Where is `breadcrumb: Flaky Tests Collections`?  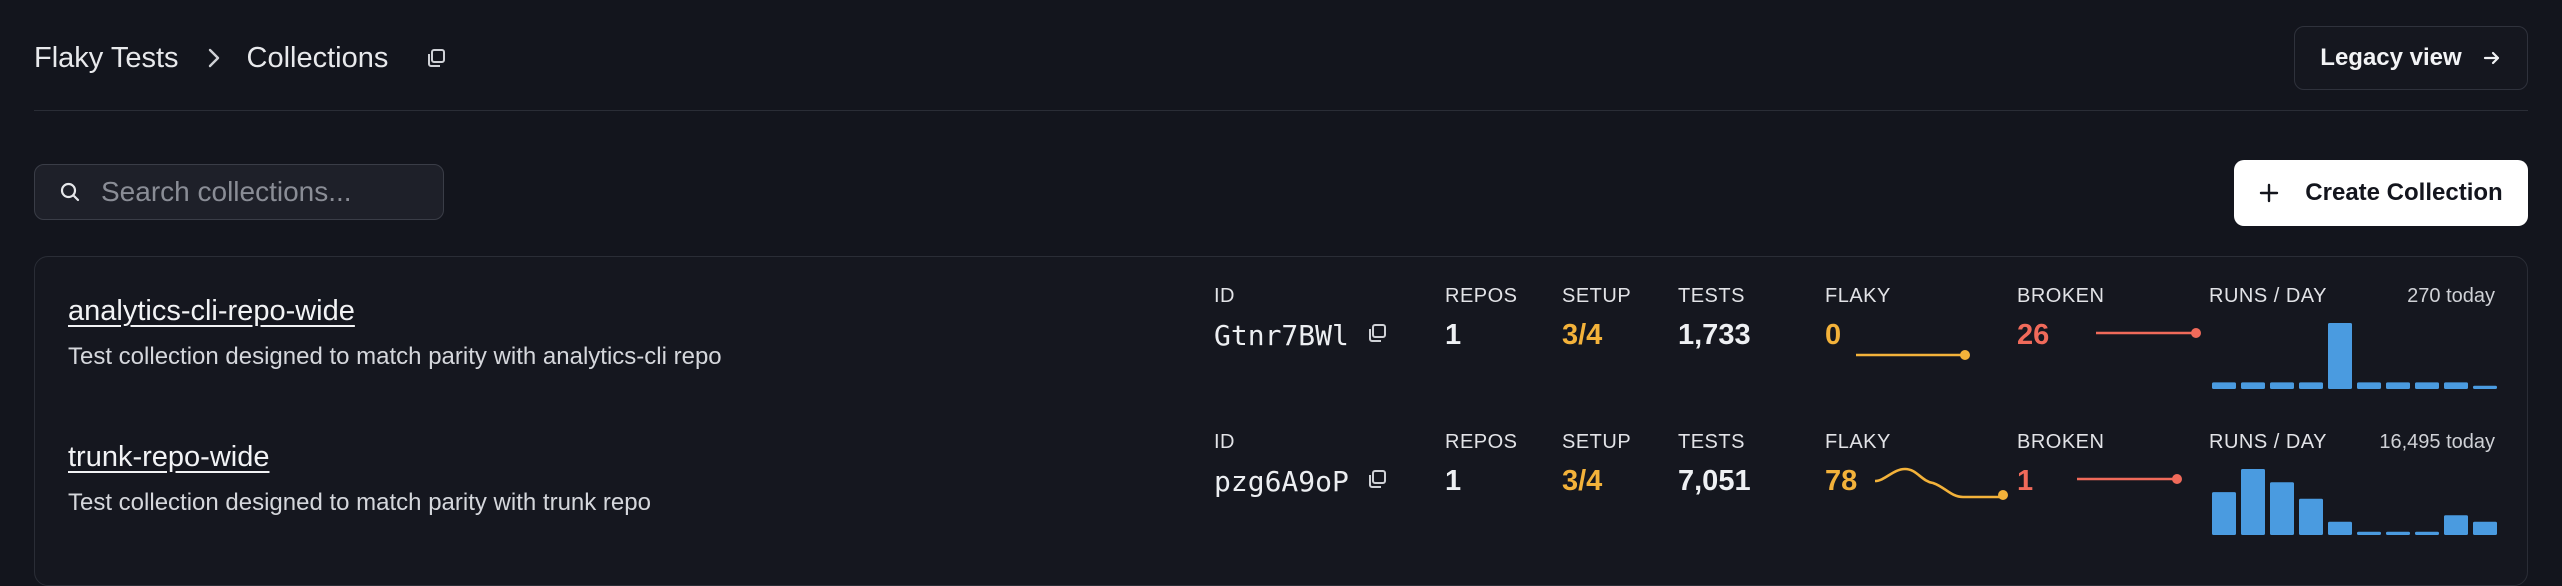 breadcrumb: Flaky Tests Collections is located at coordinates (240, 58).